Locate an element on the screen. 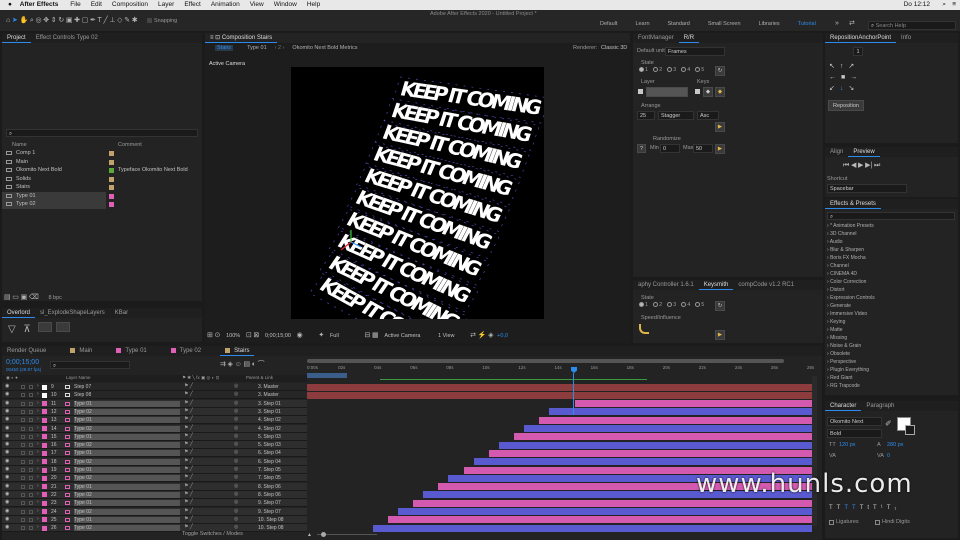 This screenshot has height=540, width=960. layer-name-header: Layer Name is located at coordinates (78, 377).